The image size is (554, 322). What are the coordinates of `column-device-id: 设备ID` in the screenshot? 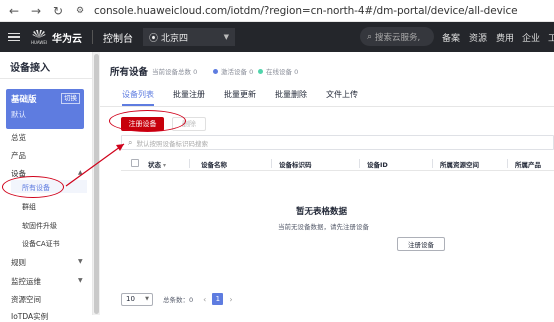 It's located at (377, 164).